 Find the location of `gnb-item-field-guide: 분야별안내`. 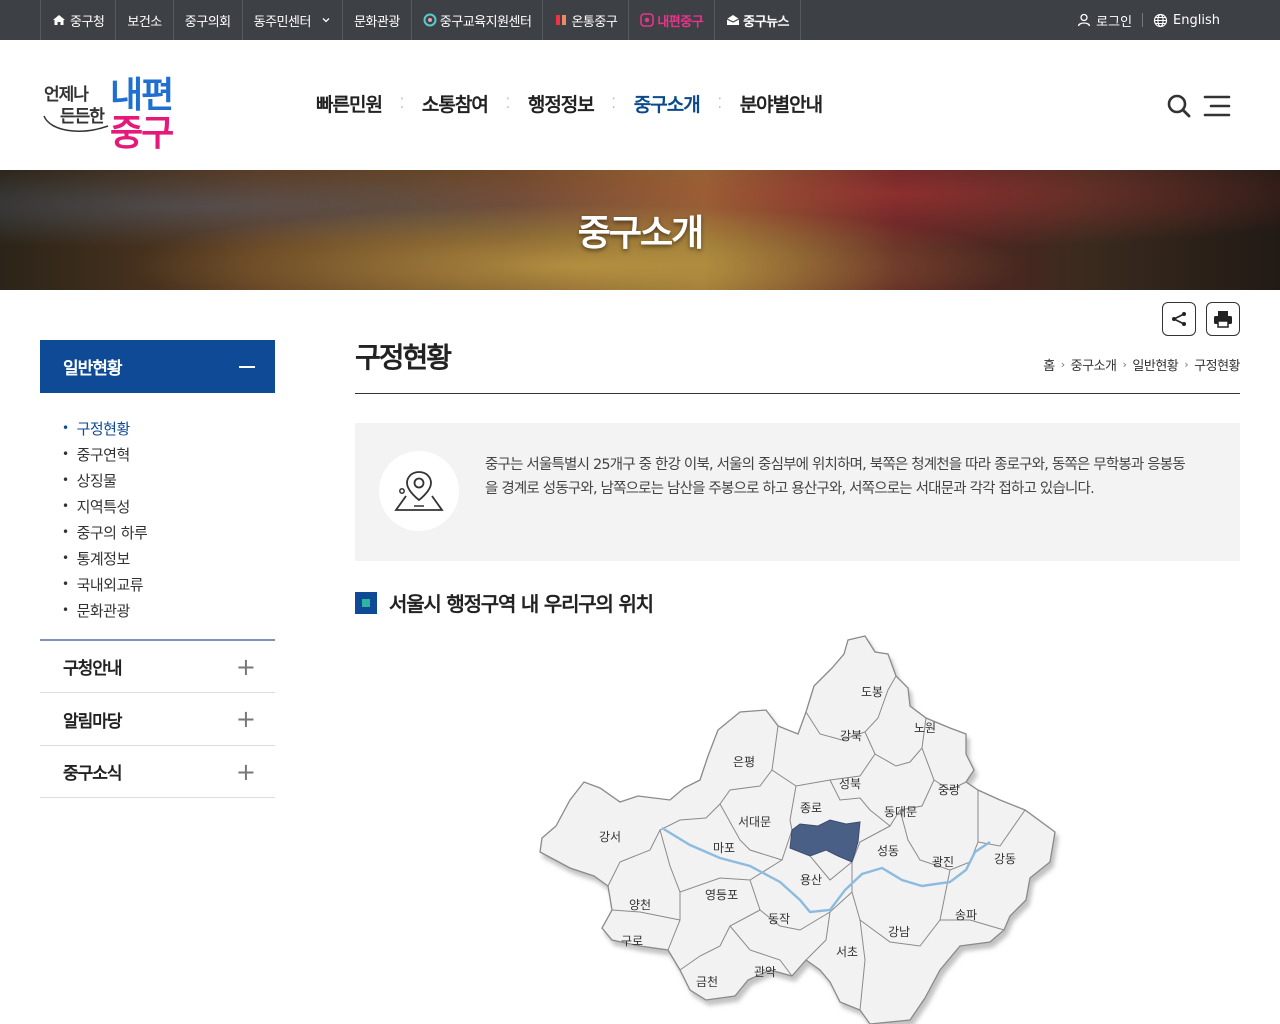

gnb-item-field-guide: 분야별안내 is located at coordinates (781, 103).